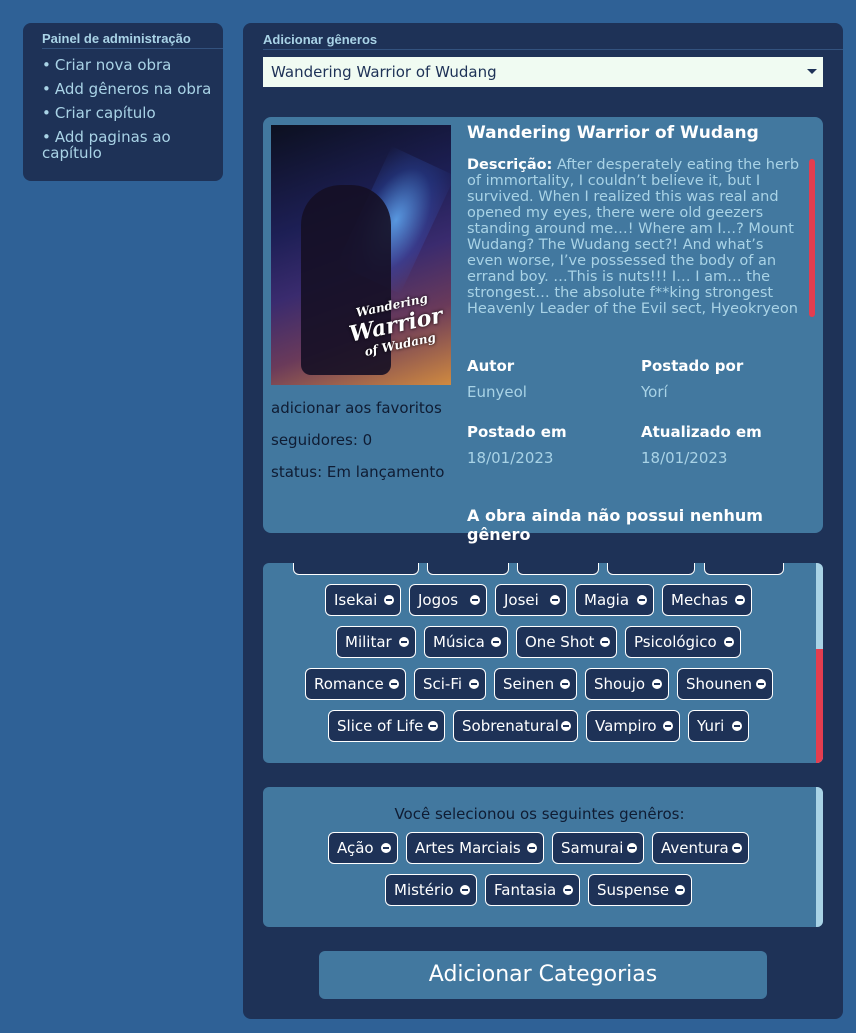 Image resolution: width=856 pixels, height=1033 pixels. I want to click on posted-by-label: Postado por, so click(692, 366).